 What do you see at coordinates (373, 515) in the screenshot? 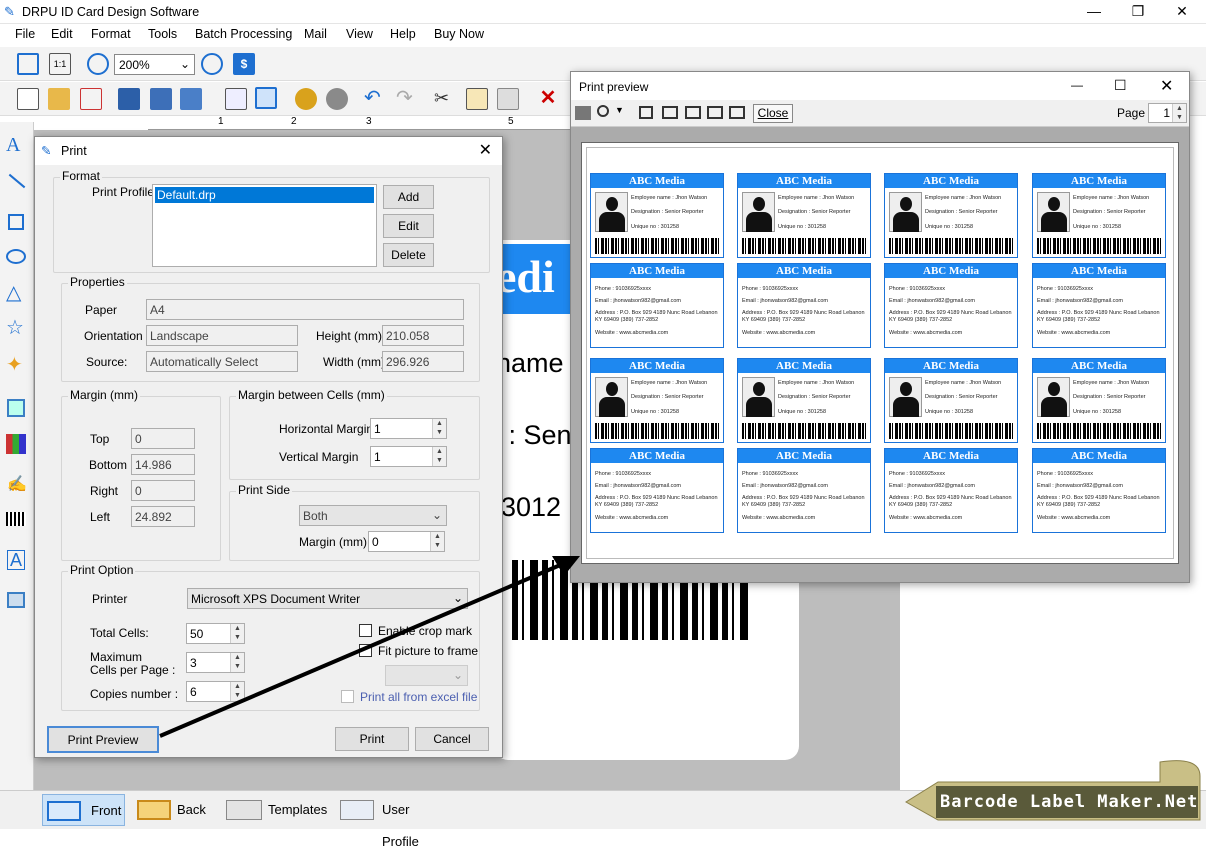
I see `print-side-select: Both ⌄` at bounding box center [373, 515].